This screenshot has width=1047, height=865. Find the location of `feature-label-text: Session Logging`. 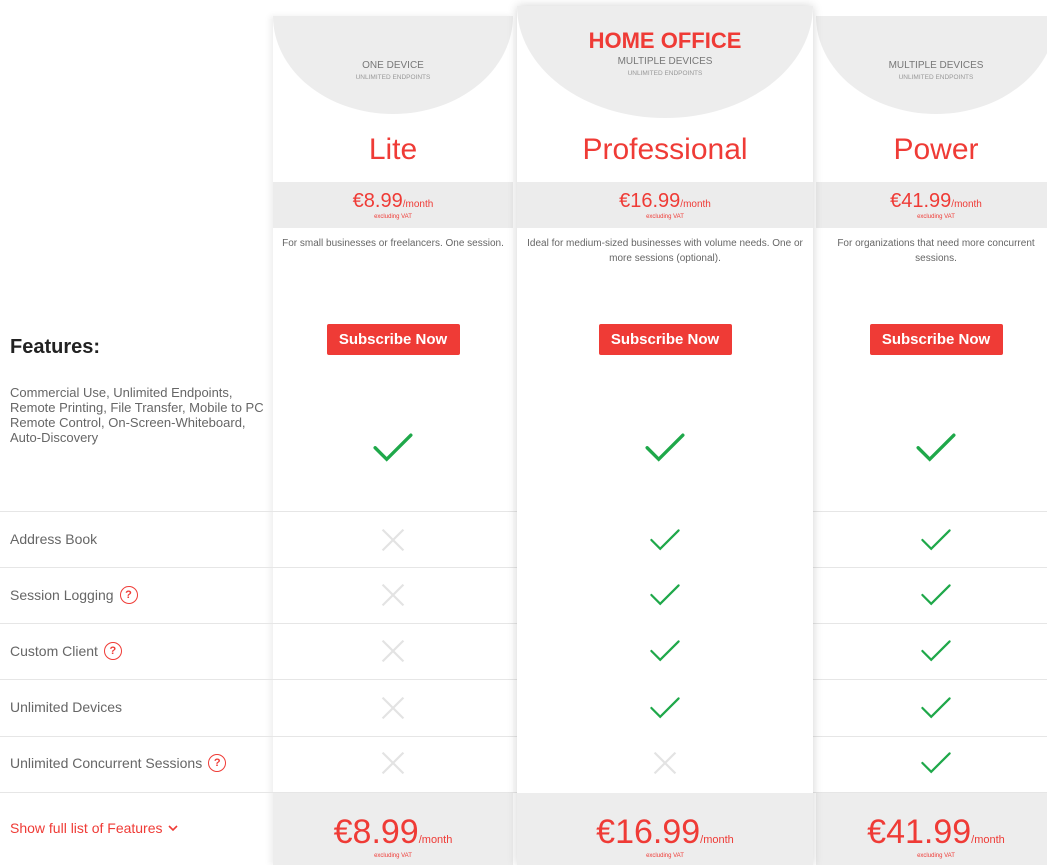

feature-label-text: Session Logging is located at coordinates (62, 595).